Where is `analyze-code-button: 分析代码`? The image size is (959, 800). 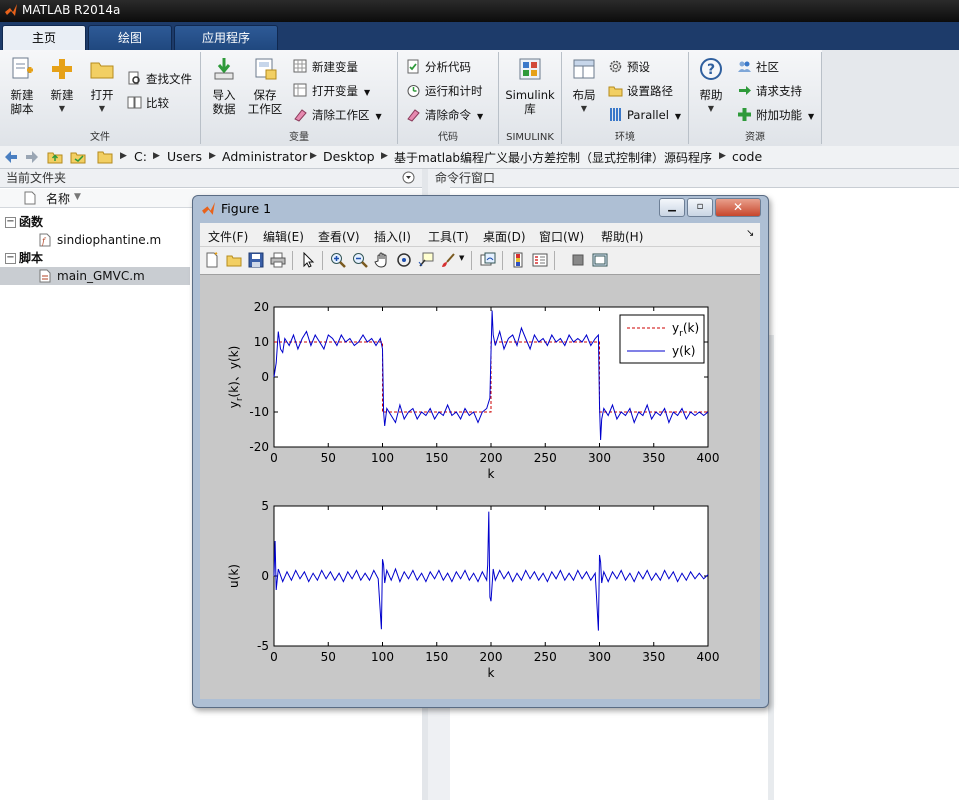
analyze-code-button: 分析代码 is located at coordinates (438, 67).